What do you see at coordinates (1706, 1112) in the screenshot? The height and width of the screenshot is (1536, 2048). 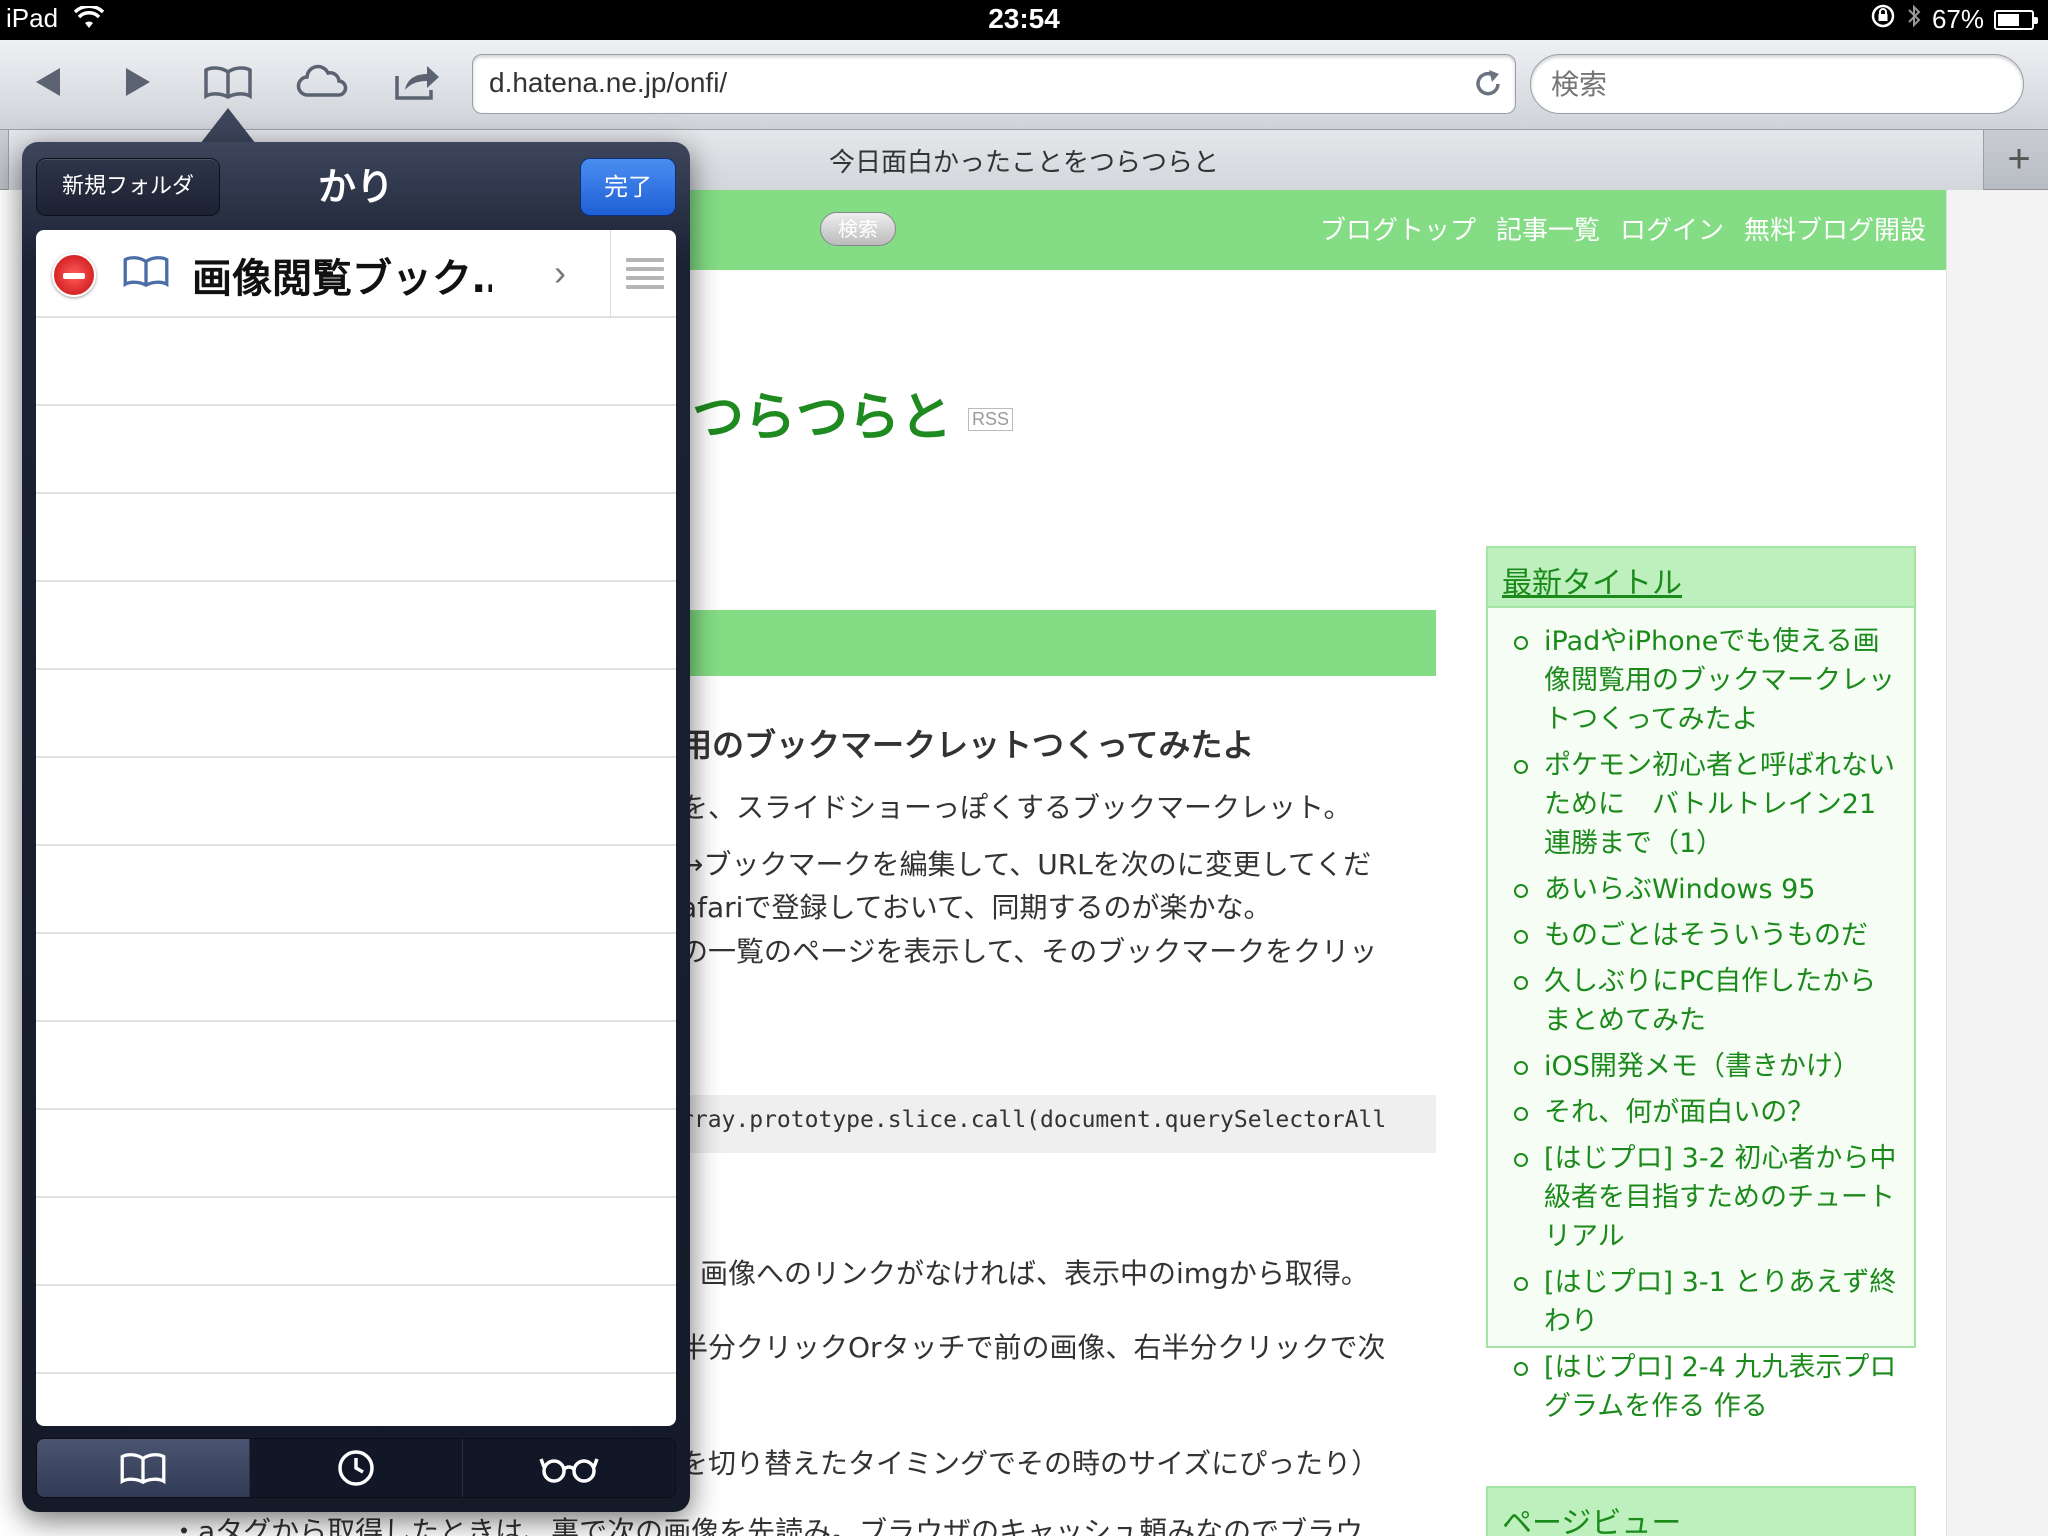 I see `list-item: それ、何が面白いの？` at bounding box center [1706, 1112].